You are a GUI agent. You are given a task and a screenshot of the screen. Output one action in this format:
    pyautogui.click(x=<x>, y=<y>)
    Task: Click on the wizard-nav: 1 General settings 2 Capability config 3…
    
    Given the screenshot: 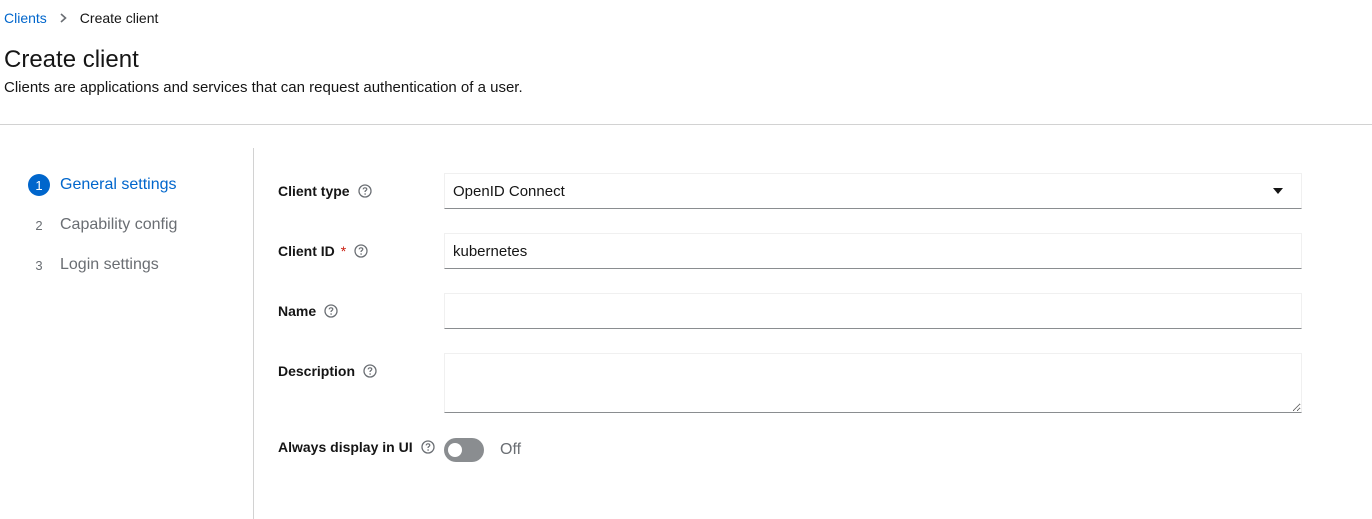 What is the action you would take?
    pyautogui.click(x=127, y=333)
    